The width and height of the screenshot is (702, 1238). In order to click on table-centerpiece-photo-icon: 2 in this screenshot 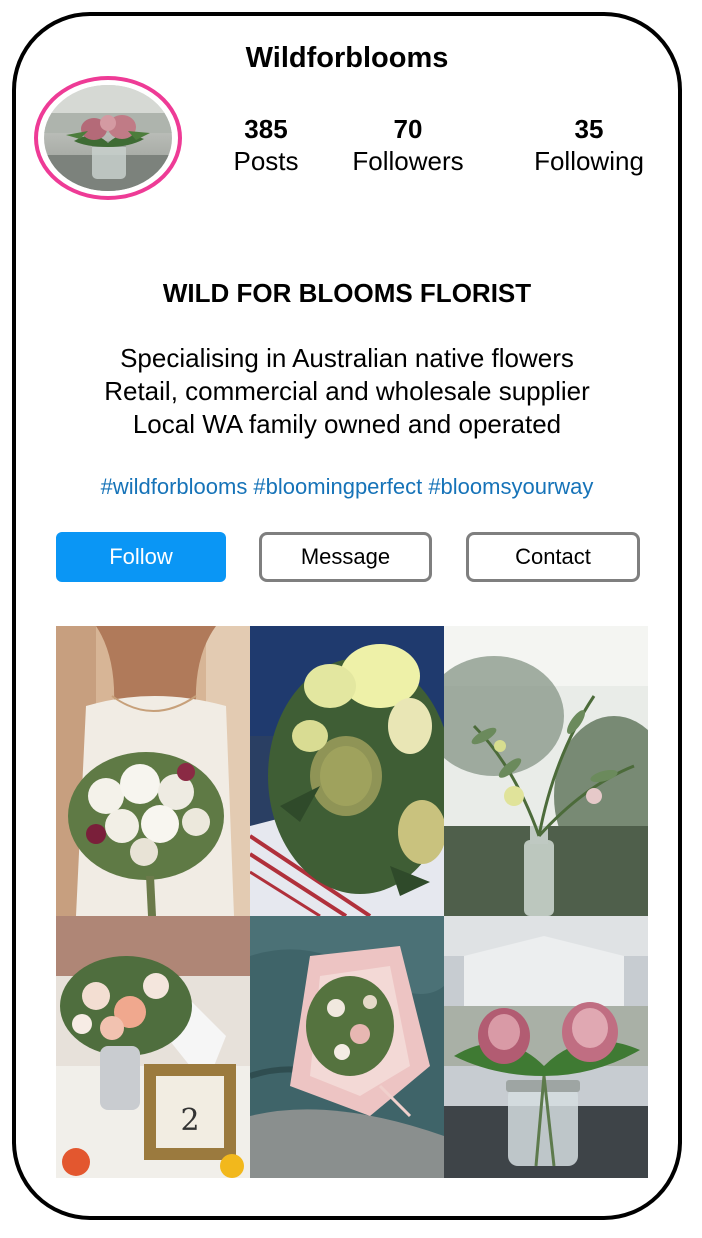, I will do `click(153, 1047)`.